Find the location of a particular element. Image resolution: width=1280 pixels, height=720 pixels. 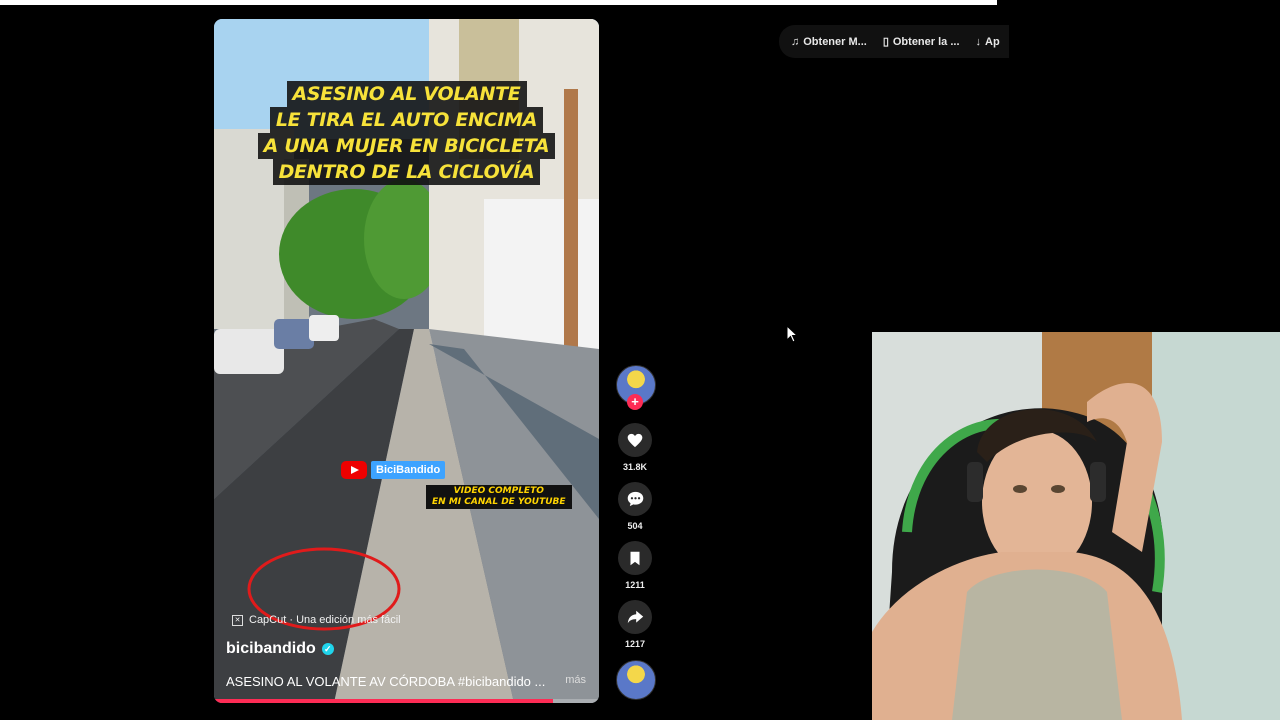

mouse-cursor-icon is located at coordinates (792, 334).